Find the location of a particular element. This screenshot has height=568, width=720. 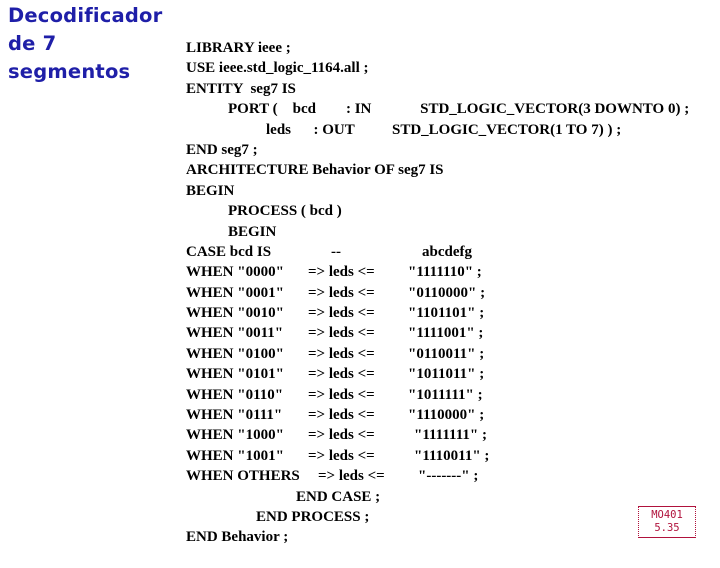

when-led-pattern: "0110011" ; is located at coordinates (446, 353).